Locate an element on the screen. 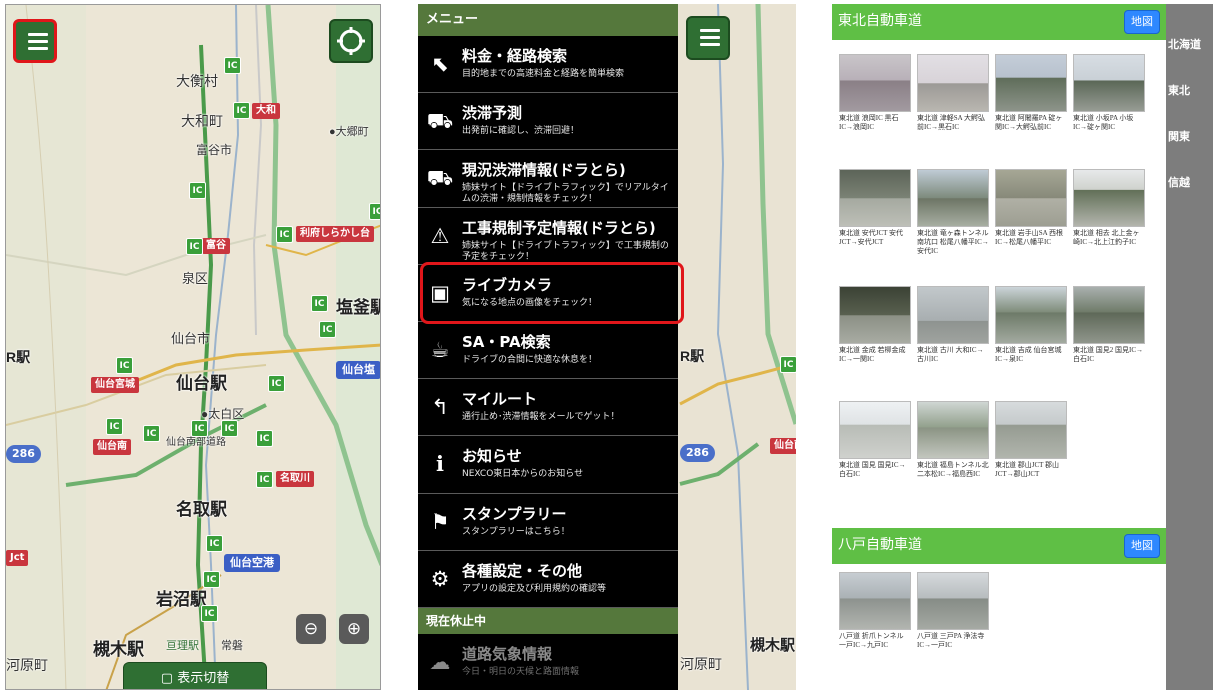  map-label: 泉区 is located at coordinates (195, 278).